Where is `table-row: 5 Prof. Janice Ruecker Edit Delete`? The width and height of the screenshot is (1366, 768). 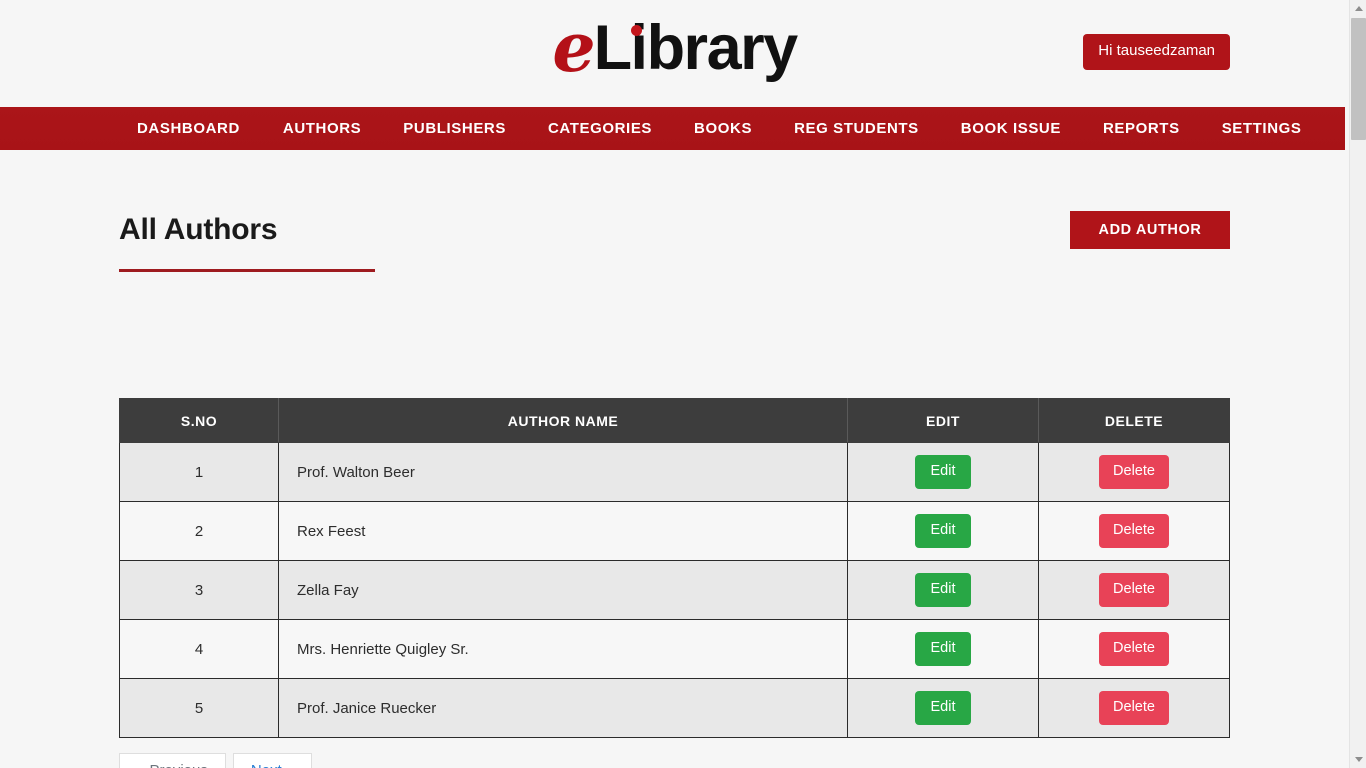
table-row: 5 Prof. Janice Ruecker Edit Delete is located at coordinates (674, 708).